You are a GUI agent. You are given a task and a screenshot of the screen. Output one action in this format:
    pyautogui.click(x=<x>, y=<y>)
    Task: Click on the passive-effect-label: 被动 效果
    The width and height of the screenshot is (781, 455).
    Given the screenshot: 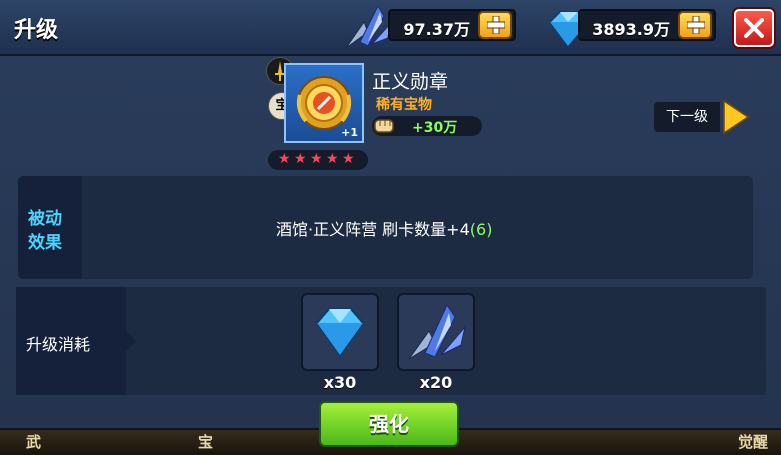 What is the action you would take?
    pyautogui.click(x=50, y=227)
    